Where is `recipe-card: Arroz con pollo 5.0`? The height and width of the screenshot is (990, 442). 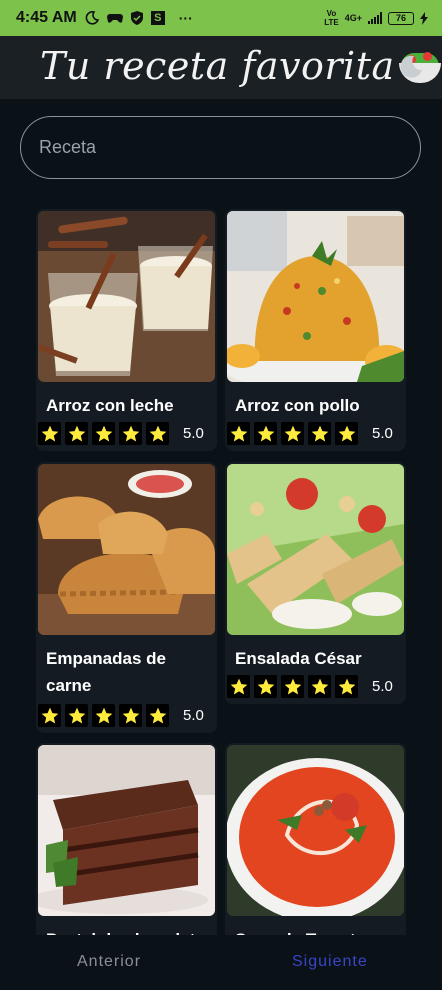 recipe-card: Arroz con pollo 5.0 is located at coordinates (315, 330).